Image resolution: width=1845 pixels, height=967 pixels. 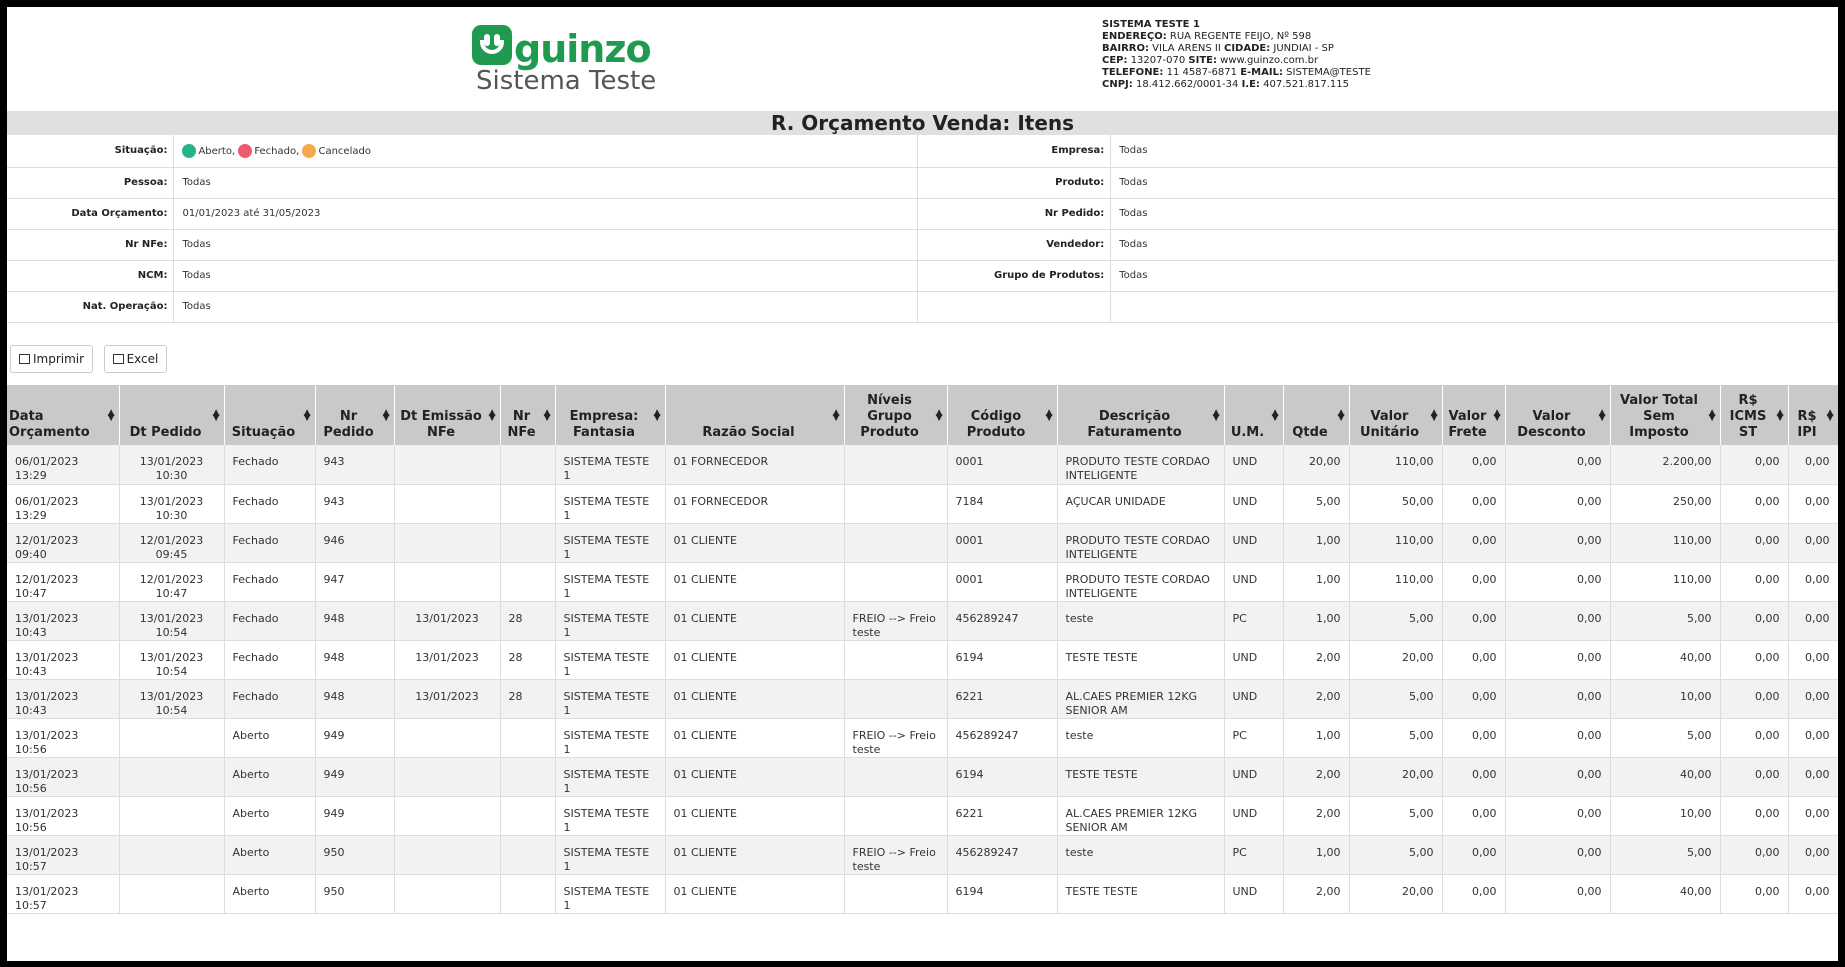 I want to click on column-header: Empresa: Fantasia ▲ ▼, so click(x=610, y=415).